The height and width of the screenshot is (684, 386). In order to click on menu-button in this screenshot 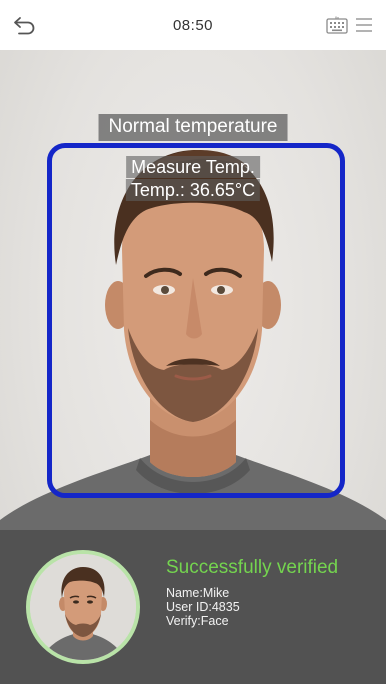, I will do `click(364, 25)`.